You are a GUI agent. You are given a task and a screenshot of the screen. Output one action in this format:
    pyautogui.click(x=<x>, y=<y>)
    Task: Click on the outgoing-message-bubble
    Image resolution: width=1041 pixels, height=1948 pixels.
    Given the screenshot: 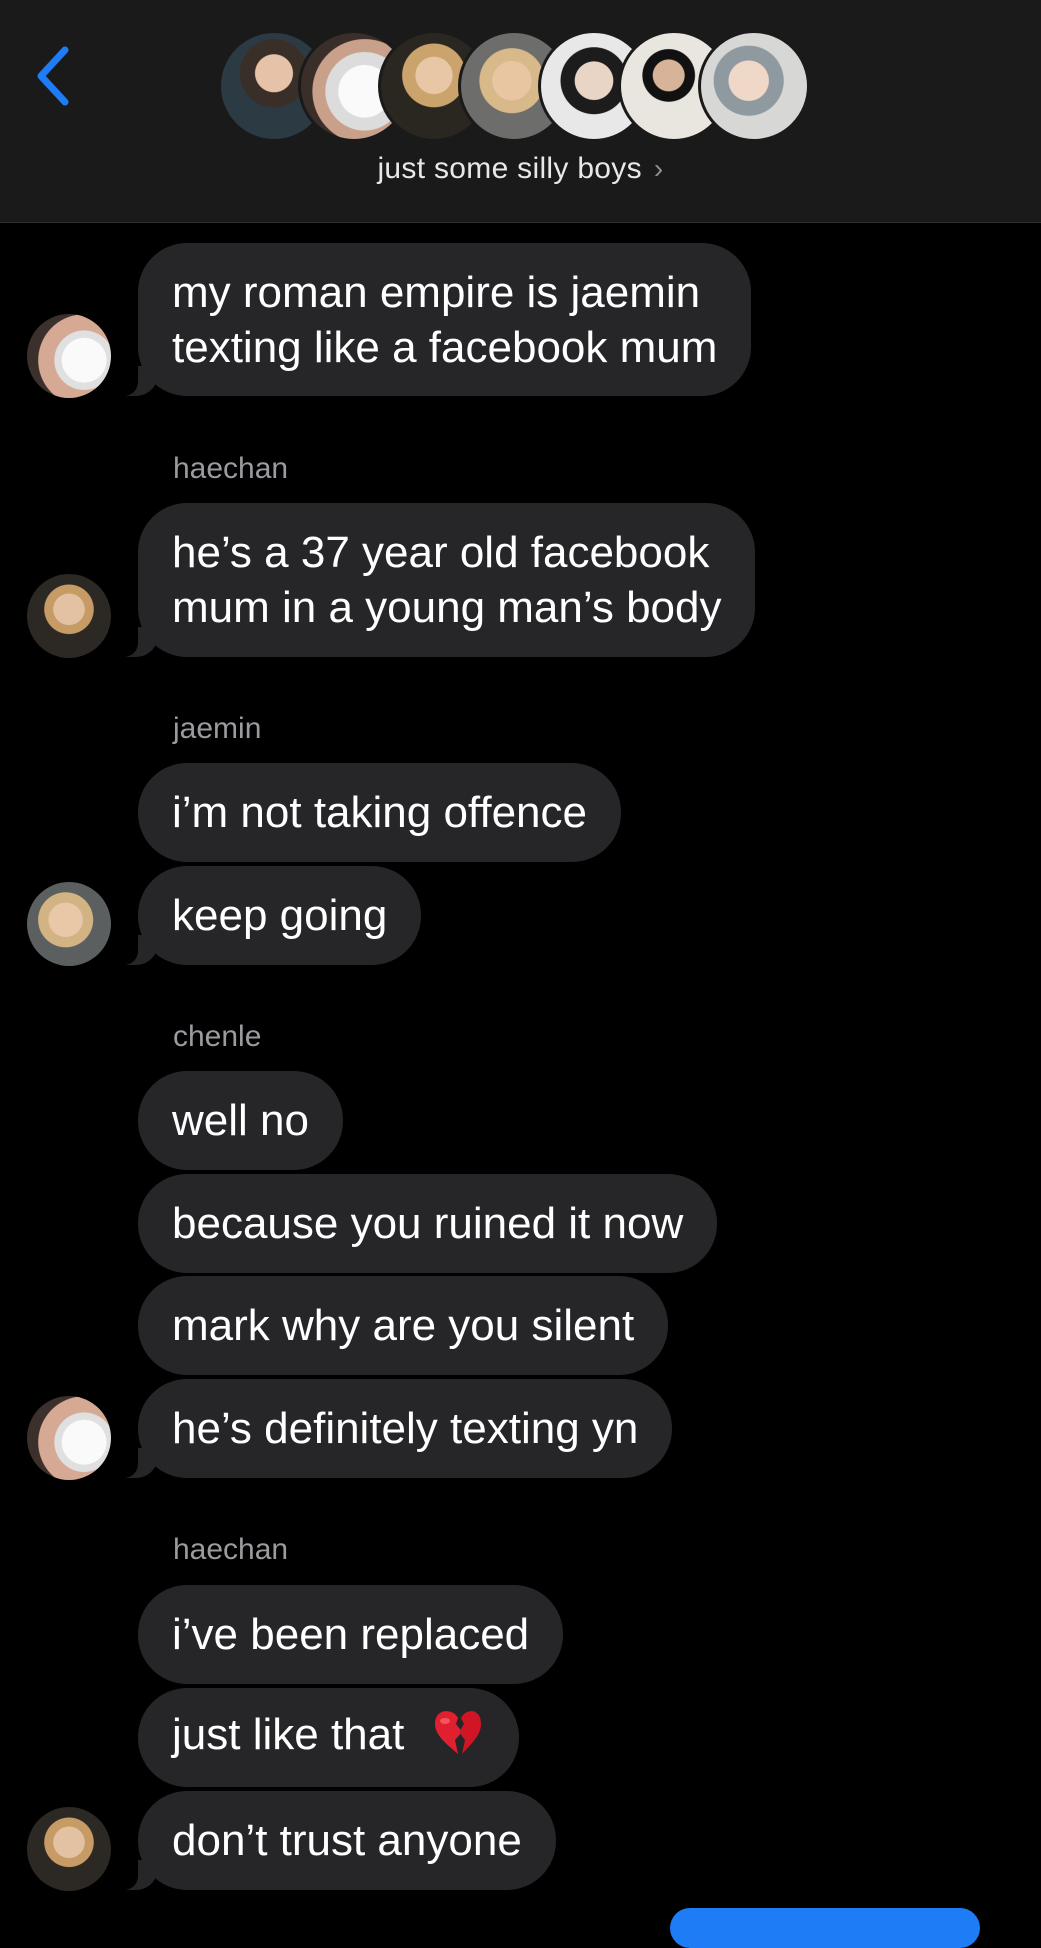 What is the action you would take?
    pyautogui.click(x=825, y=1928)
    